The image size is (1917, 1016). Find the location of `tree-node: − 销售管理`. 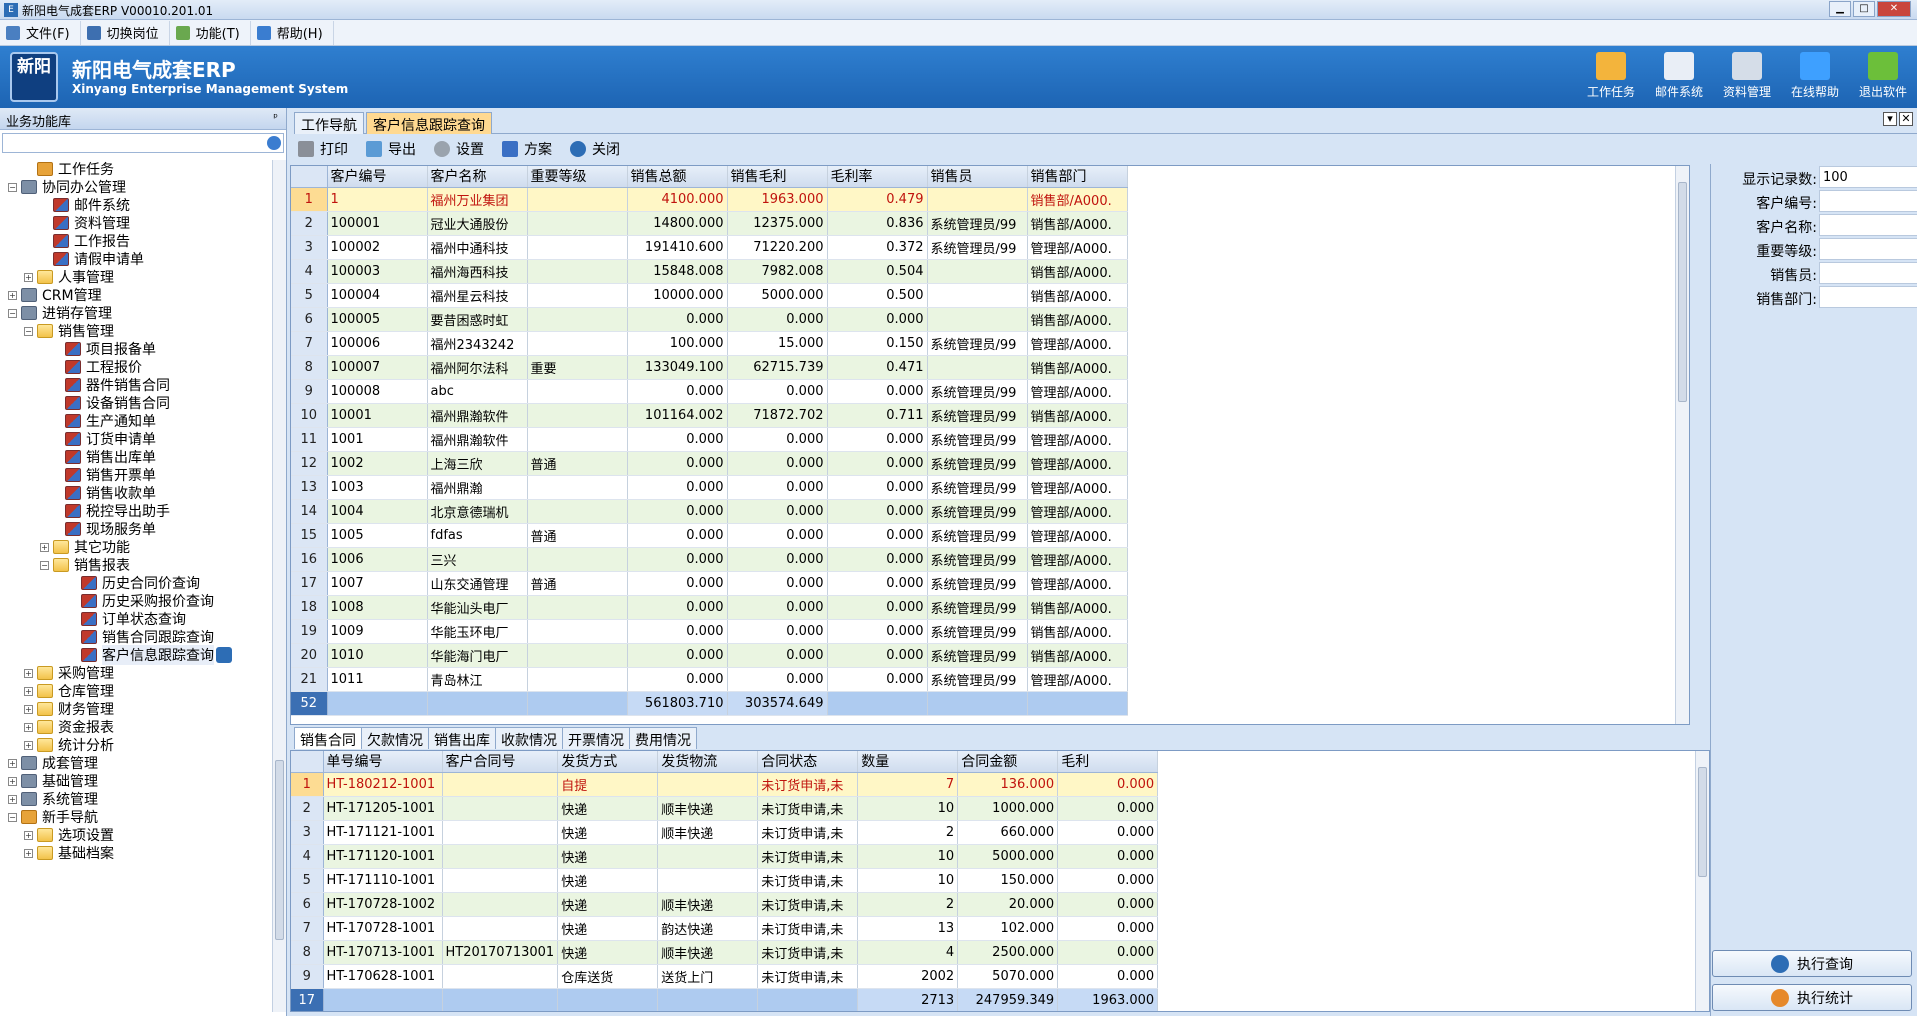

tree-node: − 销售管理 is located at coordinates (69, 331).